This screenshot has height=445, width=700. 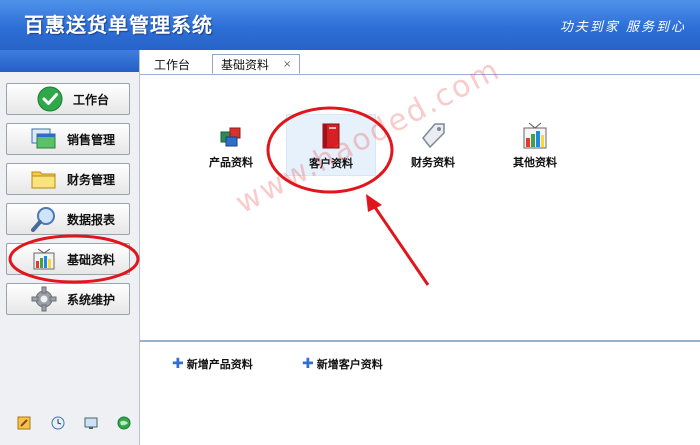 What do you see at coordinates (91, 423) in the screenshot?
I see `monitor-icon` at bounding box center [91, 423].